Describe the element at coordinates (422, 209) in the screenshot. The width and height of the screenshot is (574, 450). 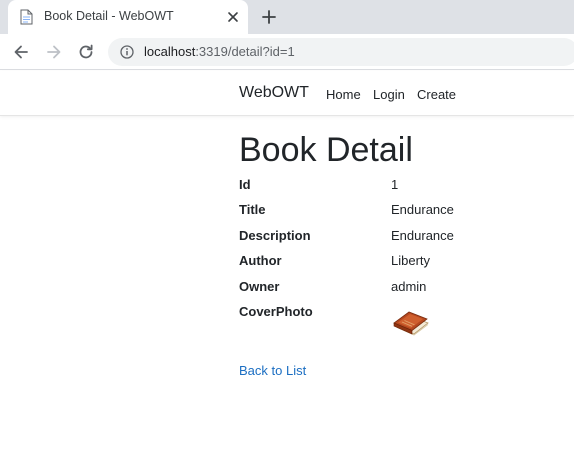
I see `field-value-title: Endurance` at that location.